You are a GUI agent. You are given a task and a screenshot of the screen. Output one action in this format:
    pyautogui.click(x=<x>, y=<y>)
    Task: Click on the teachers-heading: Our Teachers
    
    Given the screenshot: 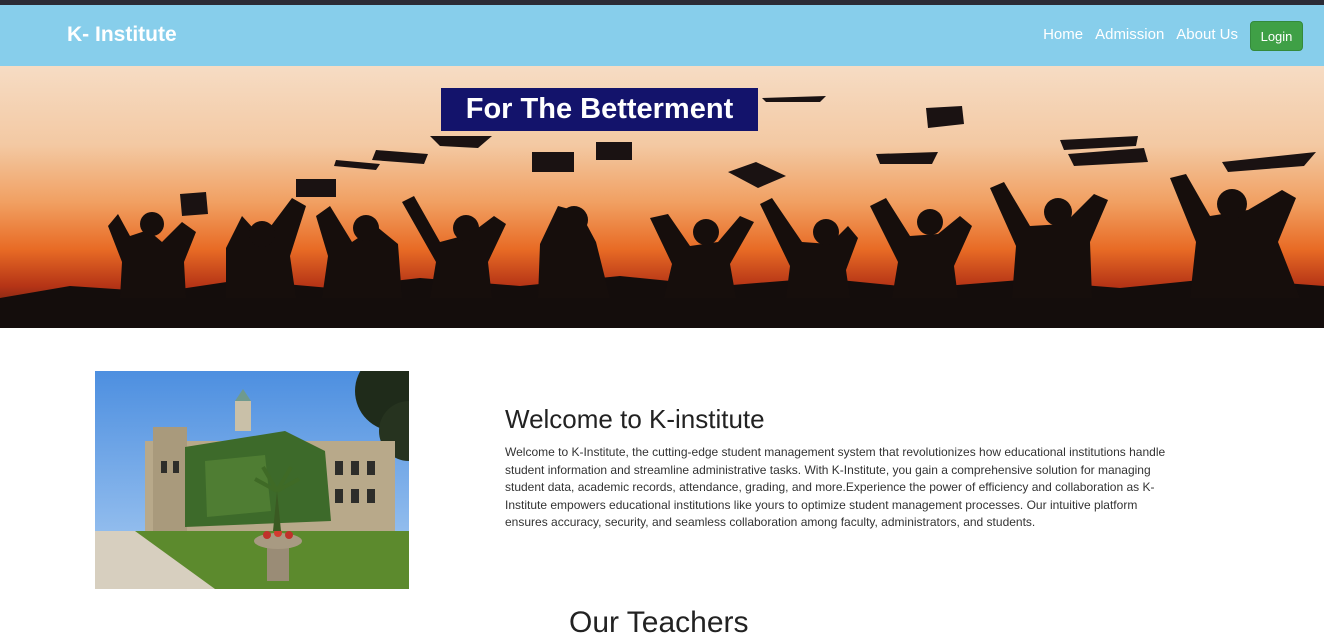 What is the action you would take?
    pyautogui.click(x=659, y=622)
    